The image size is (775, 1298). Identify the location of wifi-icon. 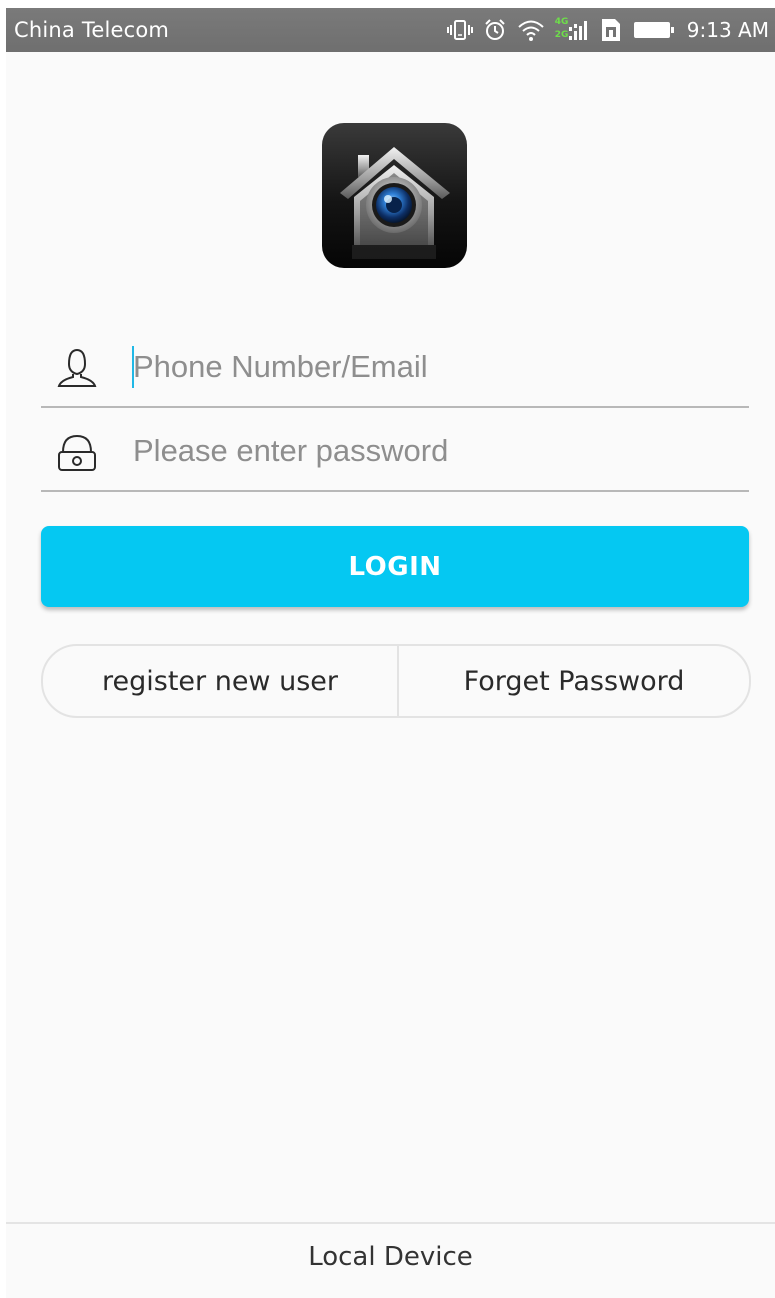
(531, 30).